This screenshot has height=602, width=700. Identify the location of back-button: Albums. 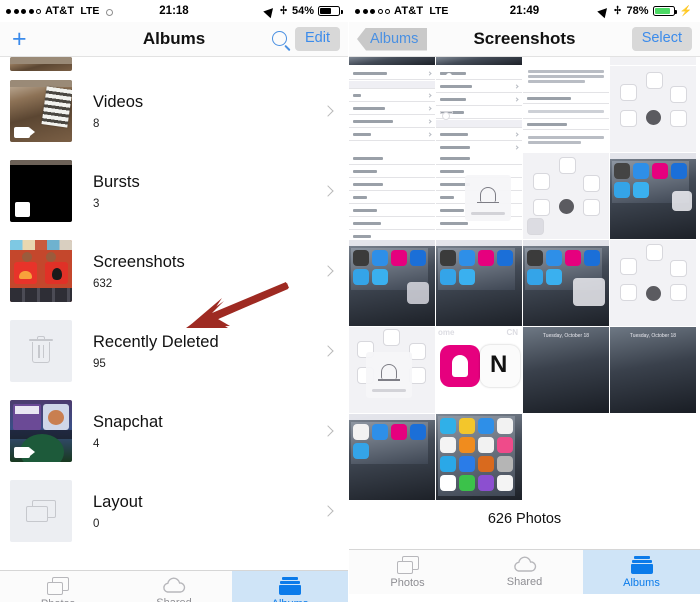
(392, 39).